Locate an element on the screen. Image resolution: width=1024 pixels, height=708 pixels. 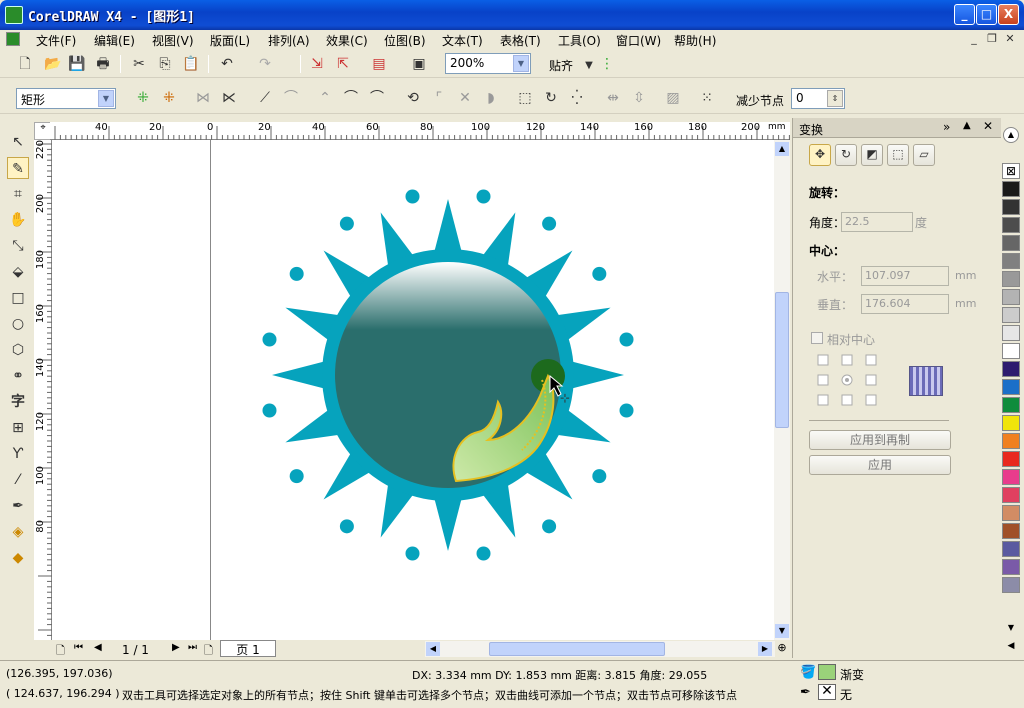
size-tab-icon: ⬚ is located at coordinates (898, 155).